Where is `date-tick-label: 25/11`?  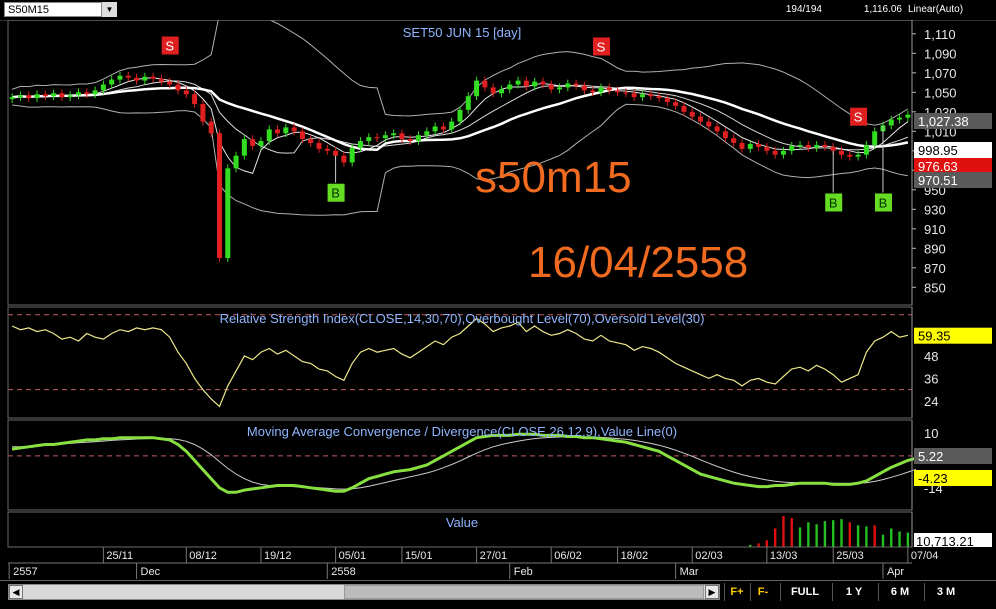
date-tick-label: 25/11 is located at coordinates (119, 556).